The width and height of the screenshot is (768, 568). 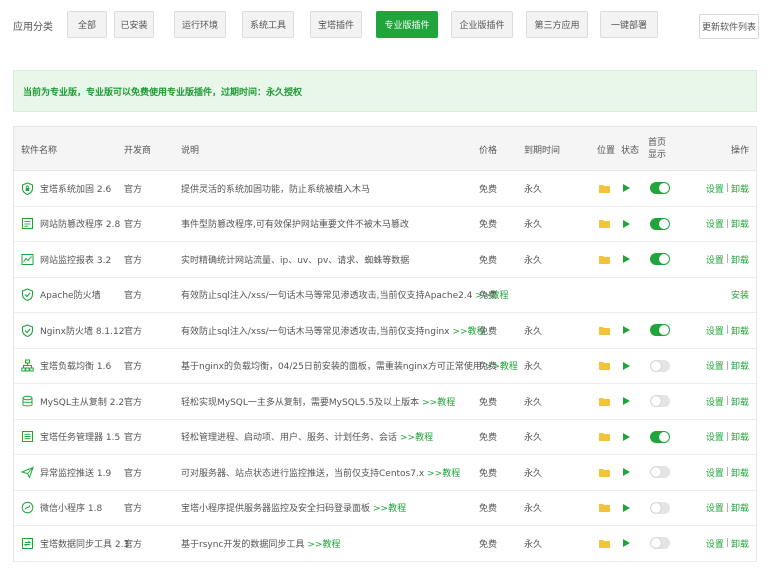 I want to click on plugin-name: 宝塔负载均衡 1.6, so click(x=76, y=367).